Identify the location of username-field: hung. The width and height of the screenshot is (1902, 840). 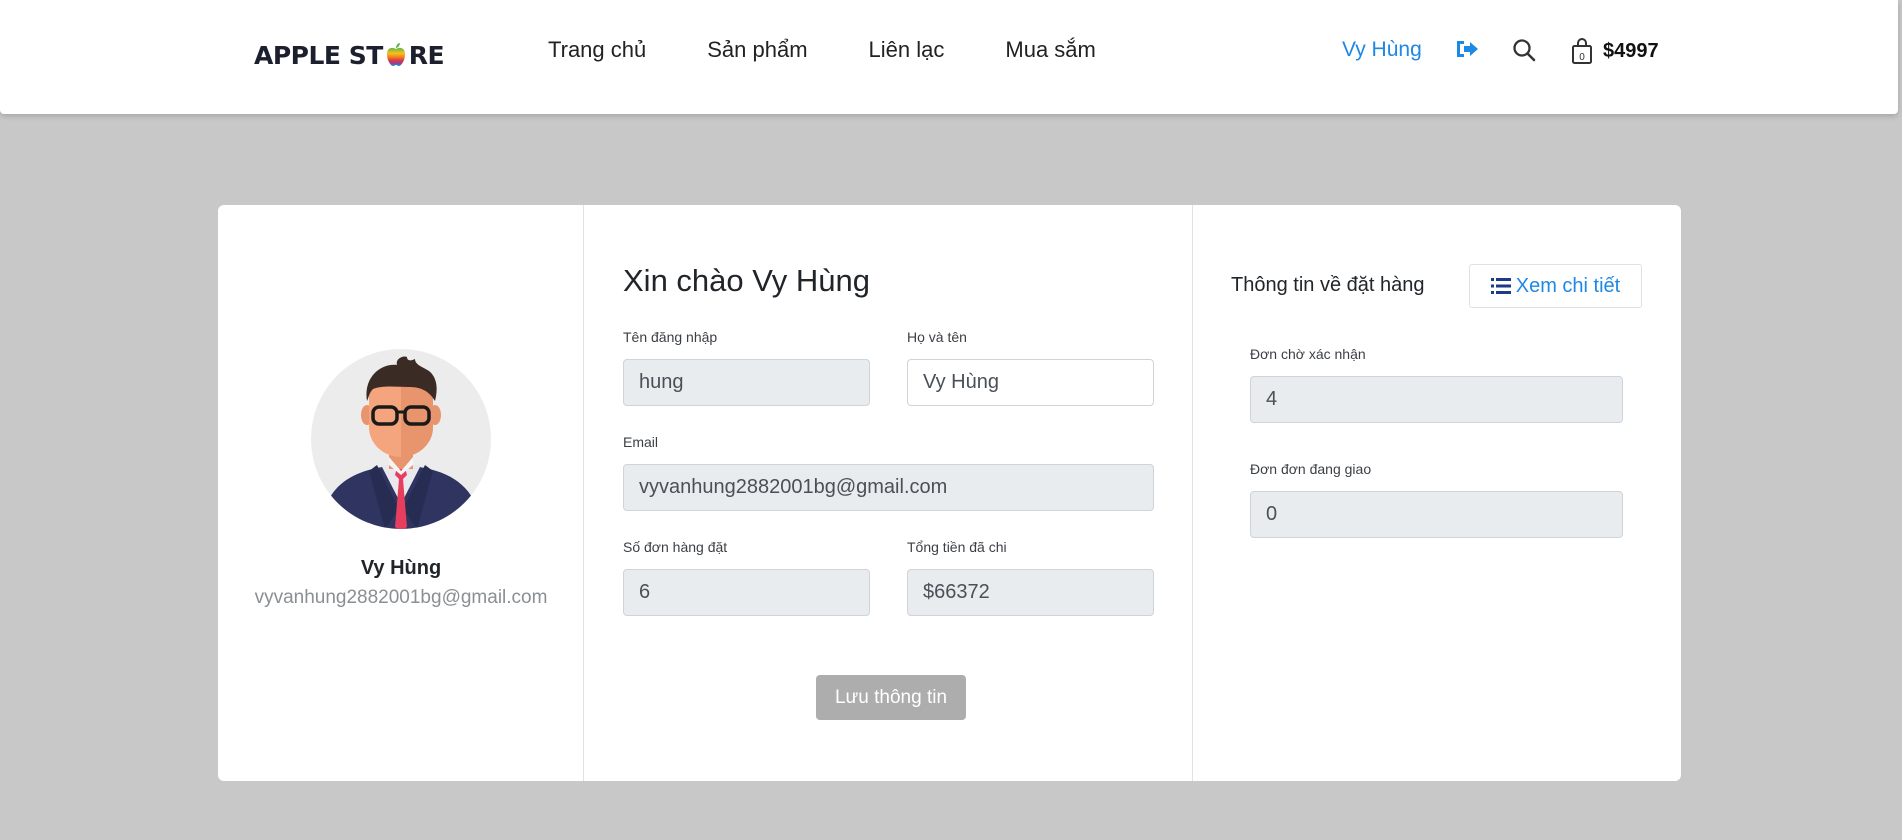
(746, 382).